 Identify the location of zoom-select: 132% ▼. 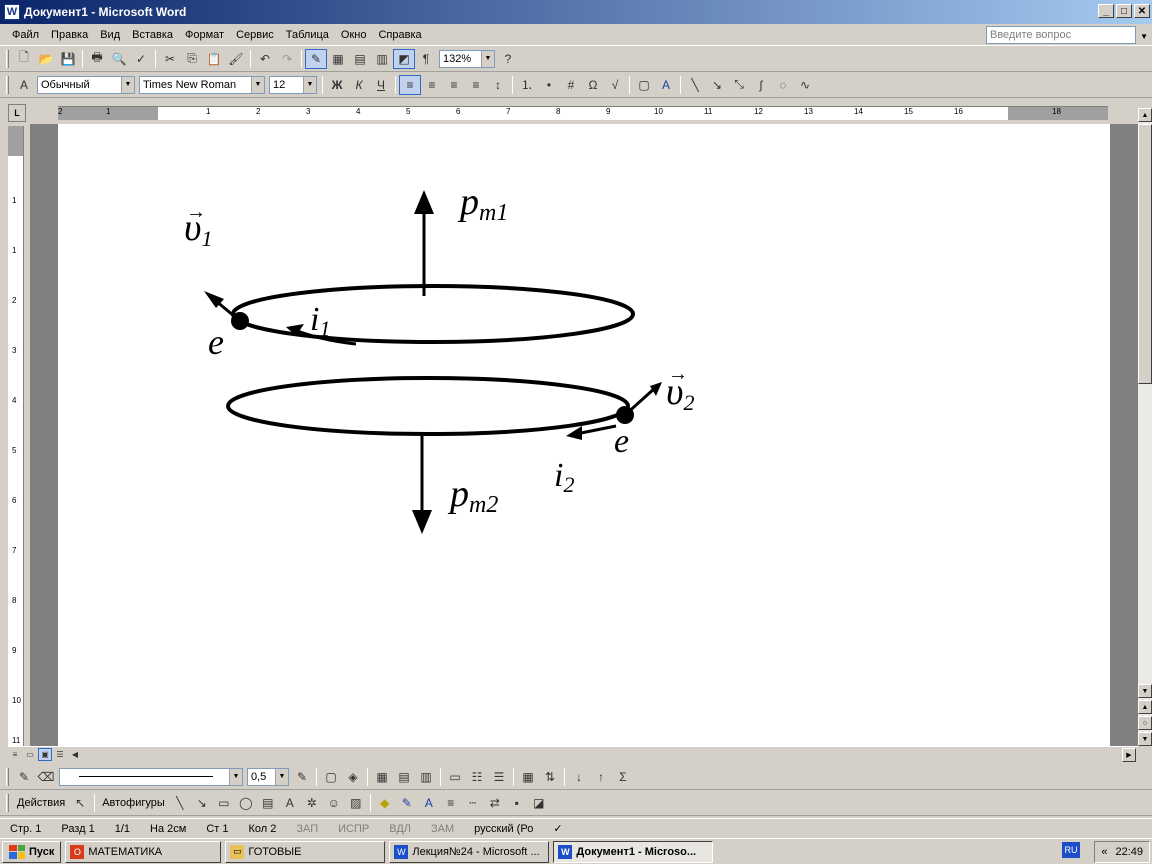
(467, 58).